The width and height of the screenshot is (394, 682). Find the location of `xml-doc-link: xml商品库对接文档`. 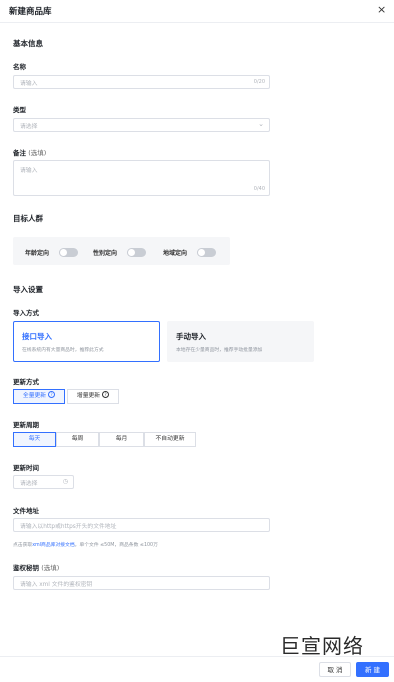

xml-doc-link: xml商品库对接文档 is located at coordinates (53, 545).